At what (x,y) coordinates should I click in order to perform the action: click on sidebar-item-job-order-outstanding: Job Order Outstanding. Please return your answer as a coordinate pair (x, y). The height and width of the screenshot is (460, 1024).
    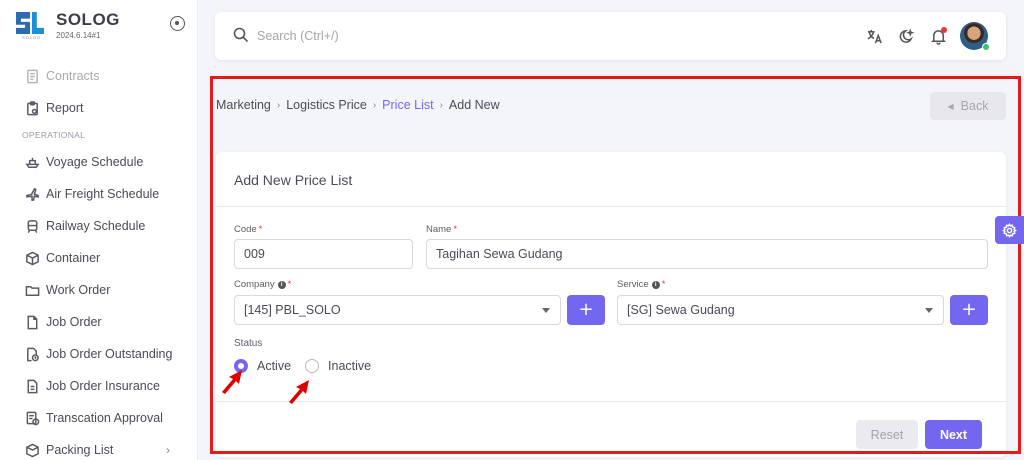
    Looking at the image, I should click on (99, 354).